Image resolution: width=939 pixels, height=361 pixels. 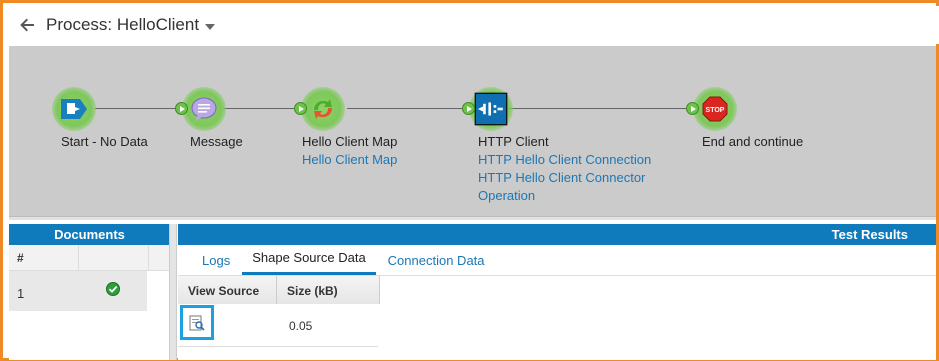 I want to click on map-link: Hello Client Map, so click(x=349, y=159).